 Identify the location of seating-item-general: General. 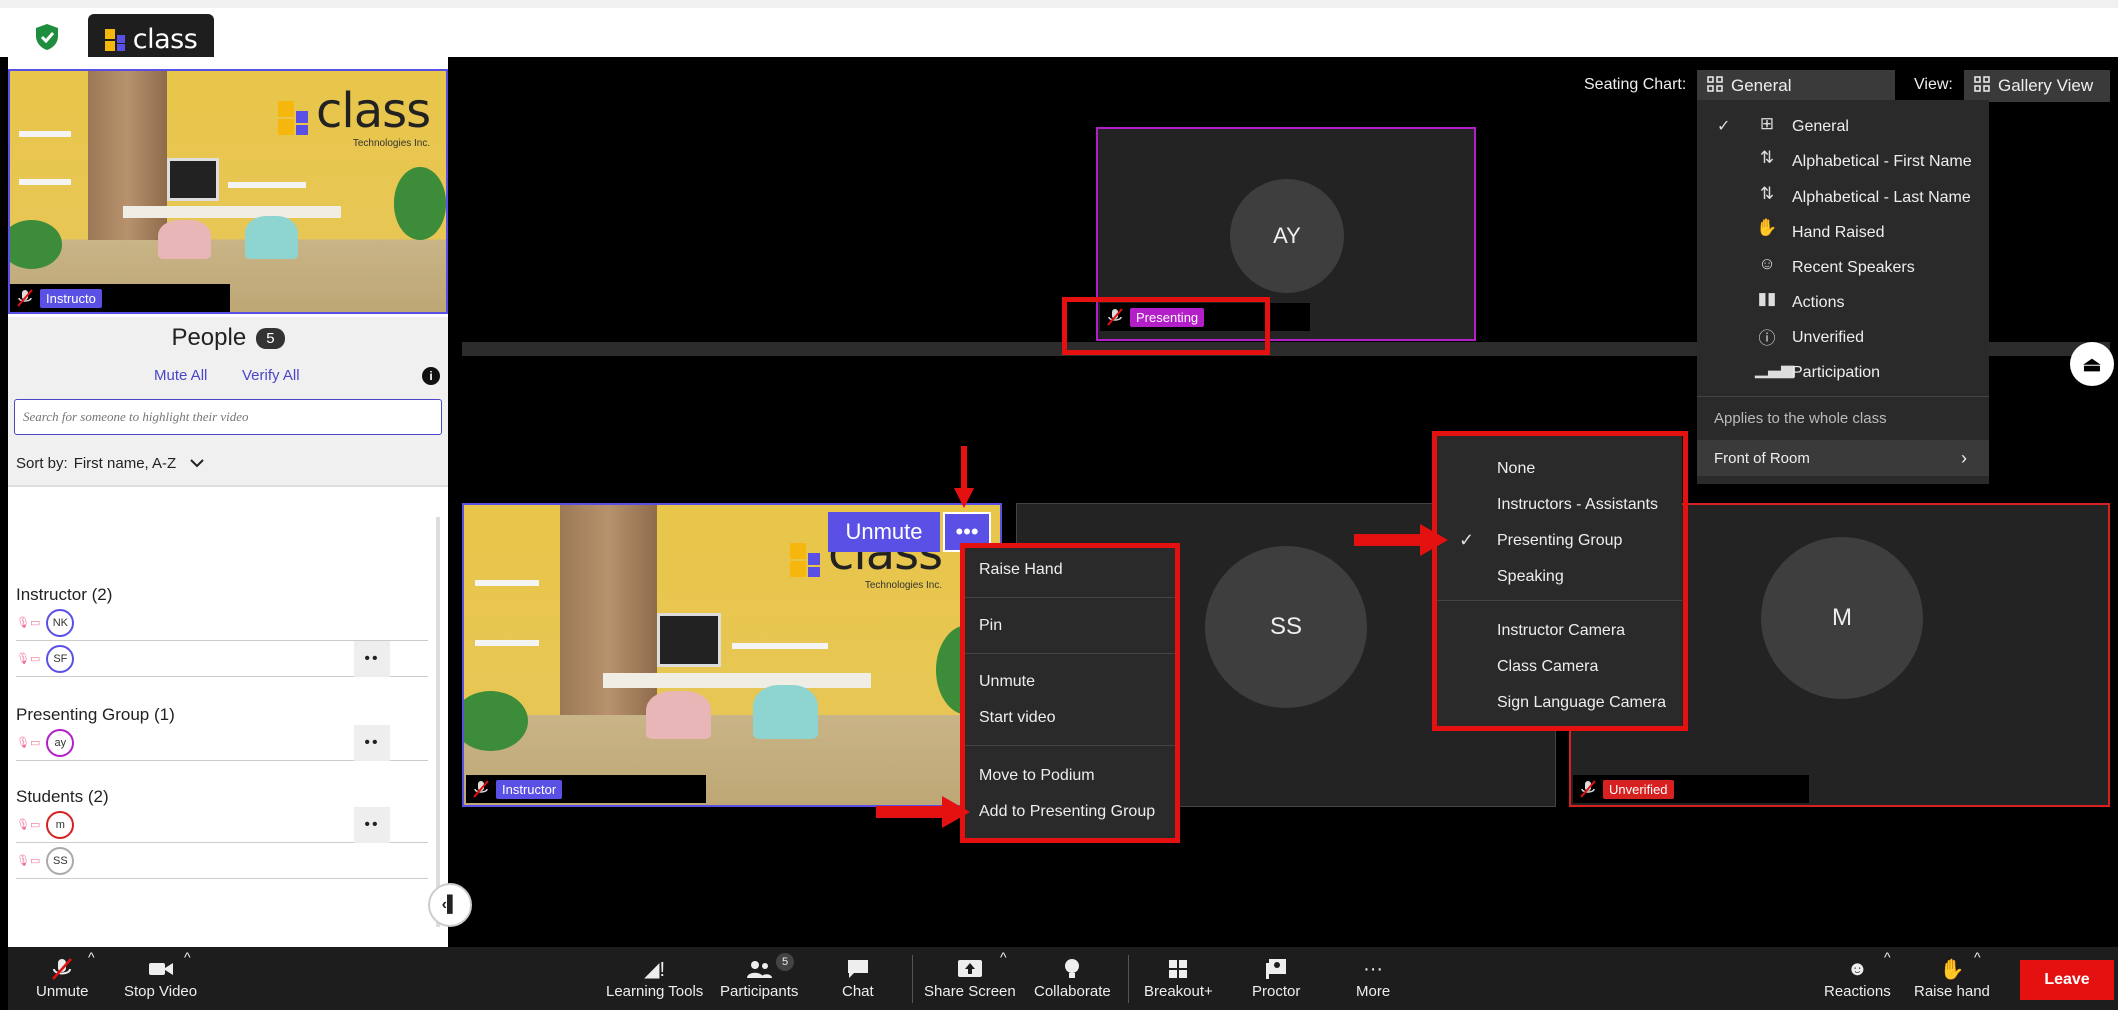
(1843, 127).